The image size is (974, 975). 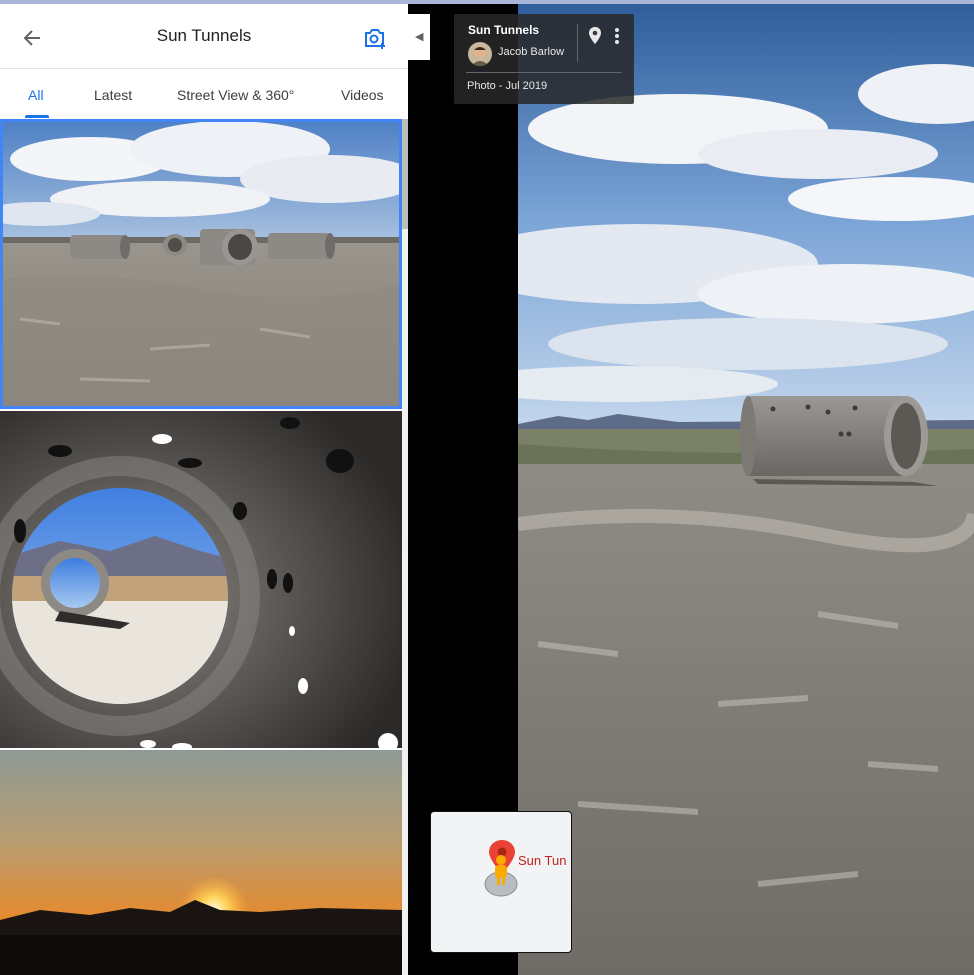 What do you see at coordinates (405, 174) in the screenshot?
I see `scrollbar-thumb` at bounding box center [405, 174].